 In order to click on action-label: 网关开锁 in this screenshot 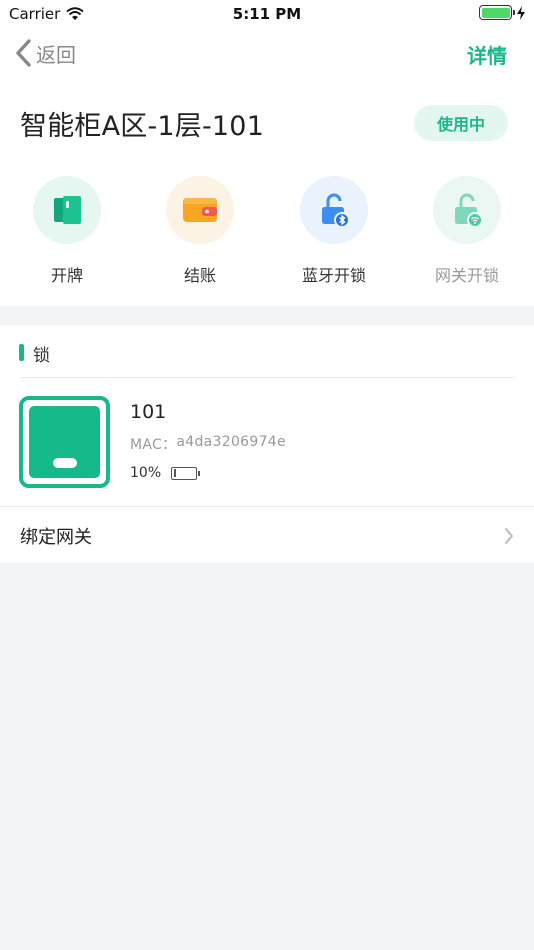, I will do `click(466, 275)`.